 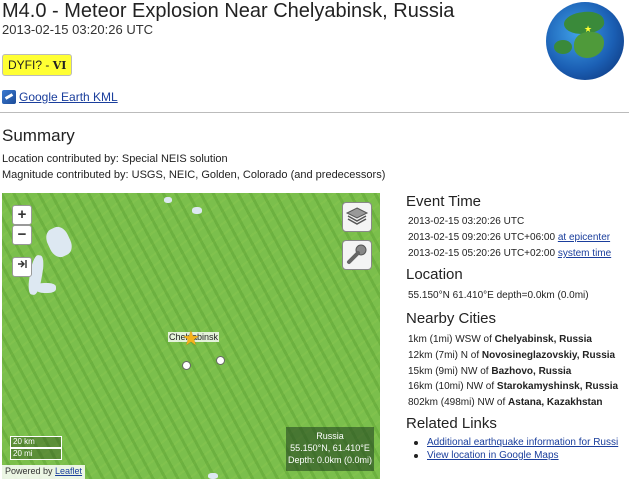 I want to click on list-item: 802km (498mi) NW of Astana, Kazakhstan, so click(x=505, y=402).